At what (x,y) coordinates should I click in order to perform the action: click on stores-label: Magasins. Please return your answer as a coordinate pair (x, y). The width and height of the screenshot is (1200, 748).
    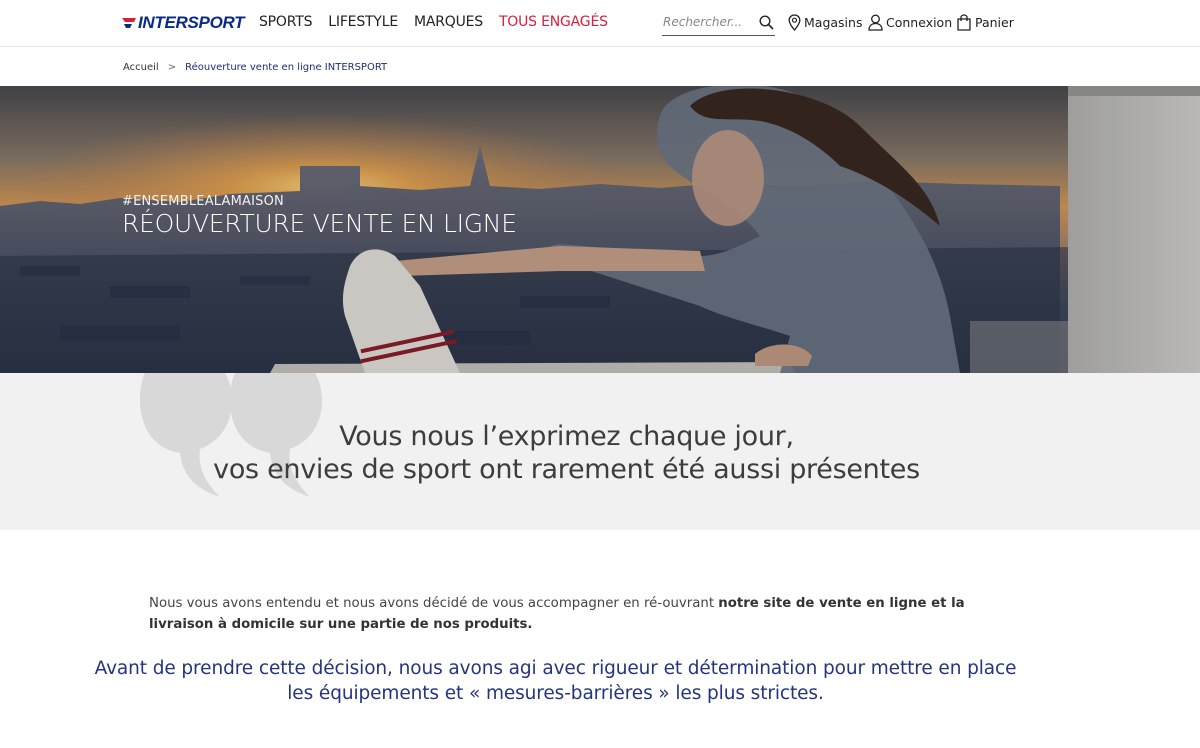
    Looking at the image, I should click on (833, 22).